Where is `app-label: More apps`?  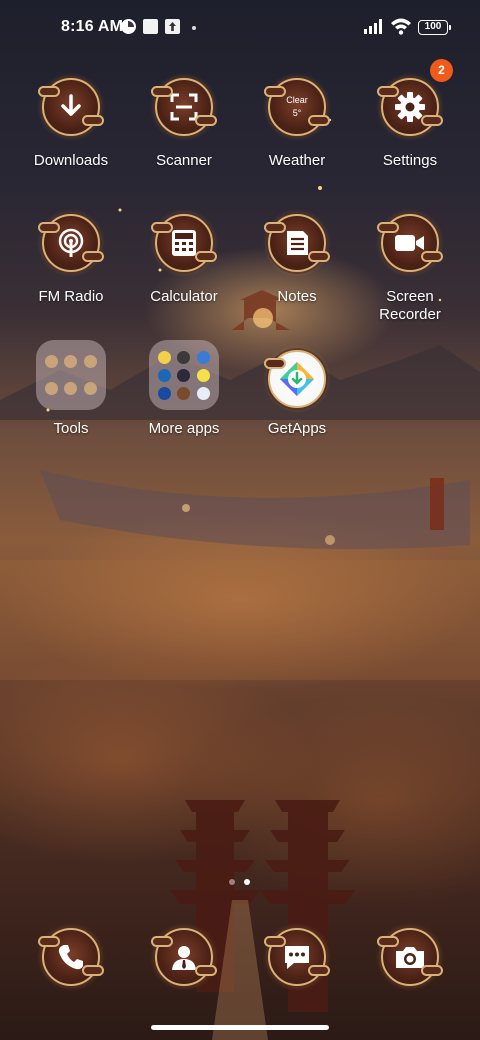
app-label: More apps is located at coordinates (184, 428).